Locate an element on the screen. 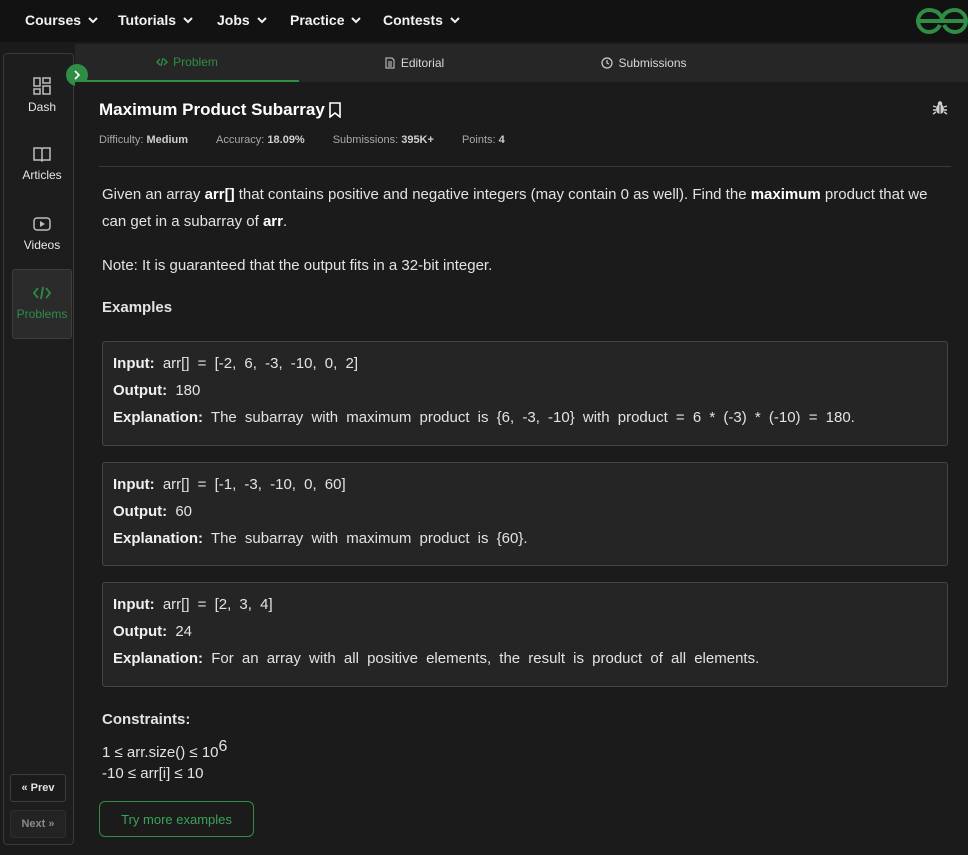 The height and width of the screenshot is (855, 968). sidebar-item-articles: Articles is located at coordinates (42, 174).